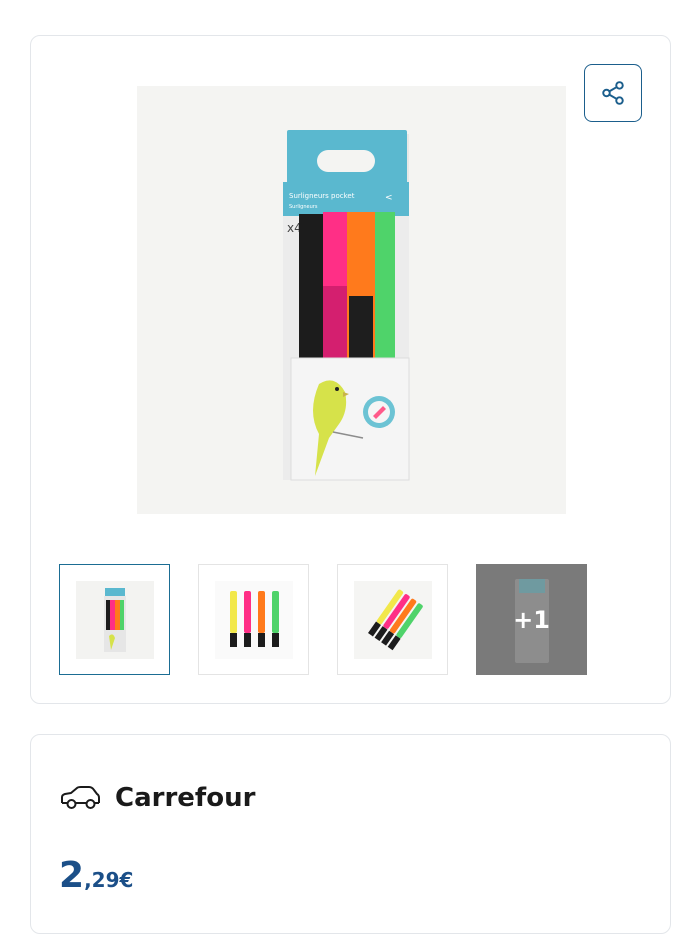 The image size is (700, 934). I want to click on car-icon, so click(80, 797).